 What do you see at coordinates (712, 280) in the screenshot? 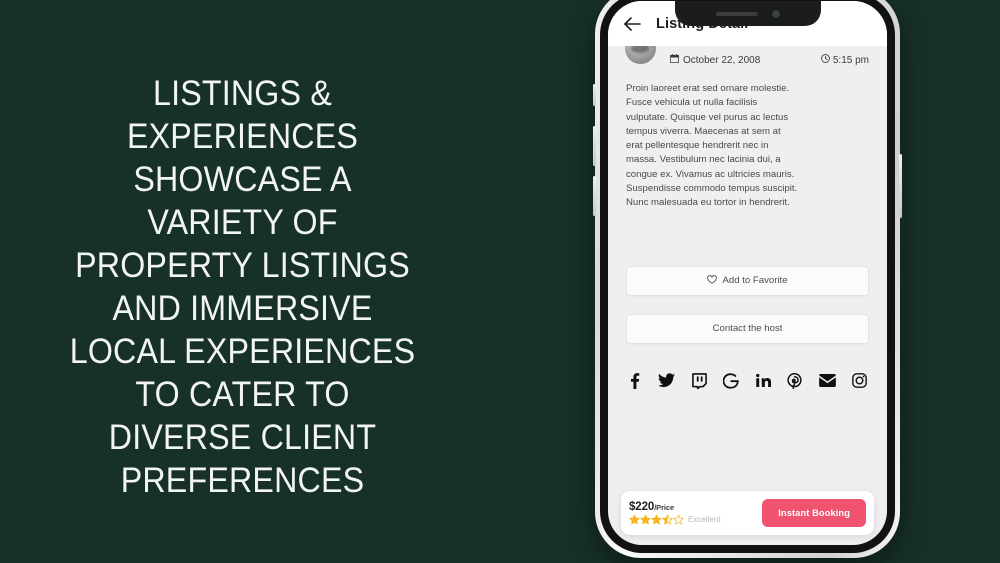
I see `heart-icon` at bounding box center [712, 280].